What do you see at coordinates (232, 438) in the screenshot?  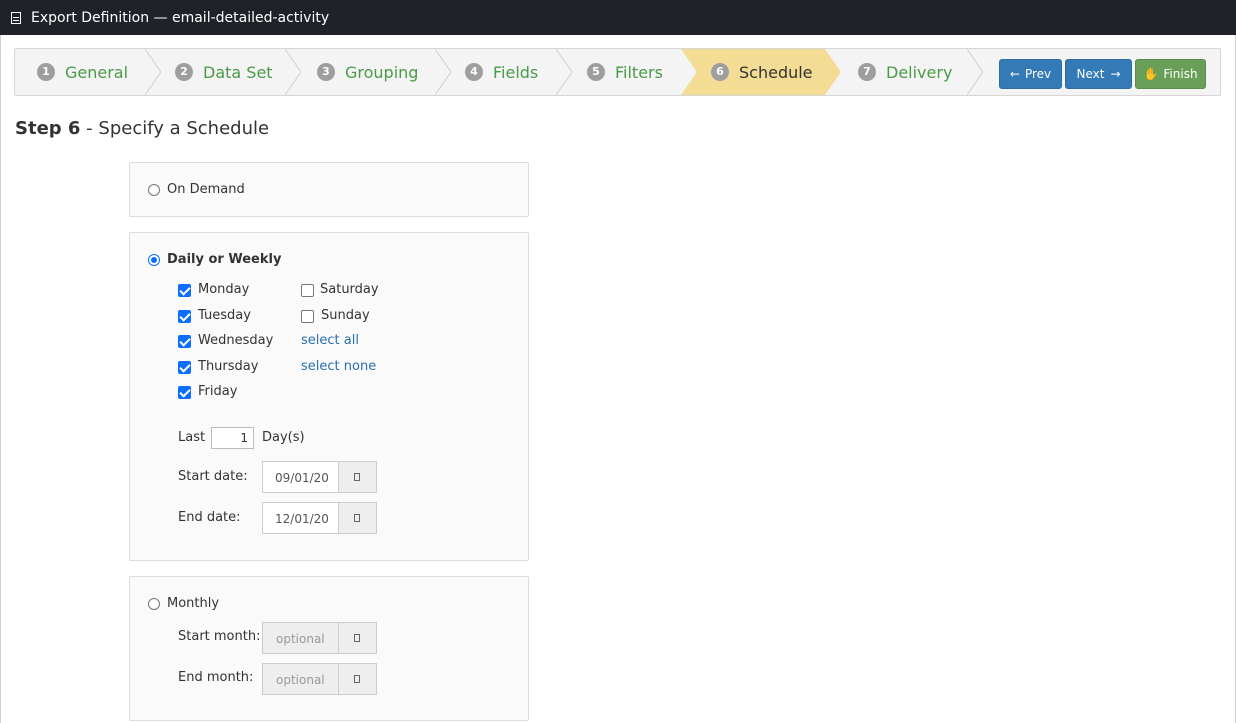 I see `last-days-input: 1` at bounding box center [232, 438].